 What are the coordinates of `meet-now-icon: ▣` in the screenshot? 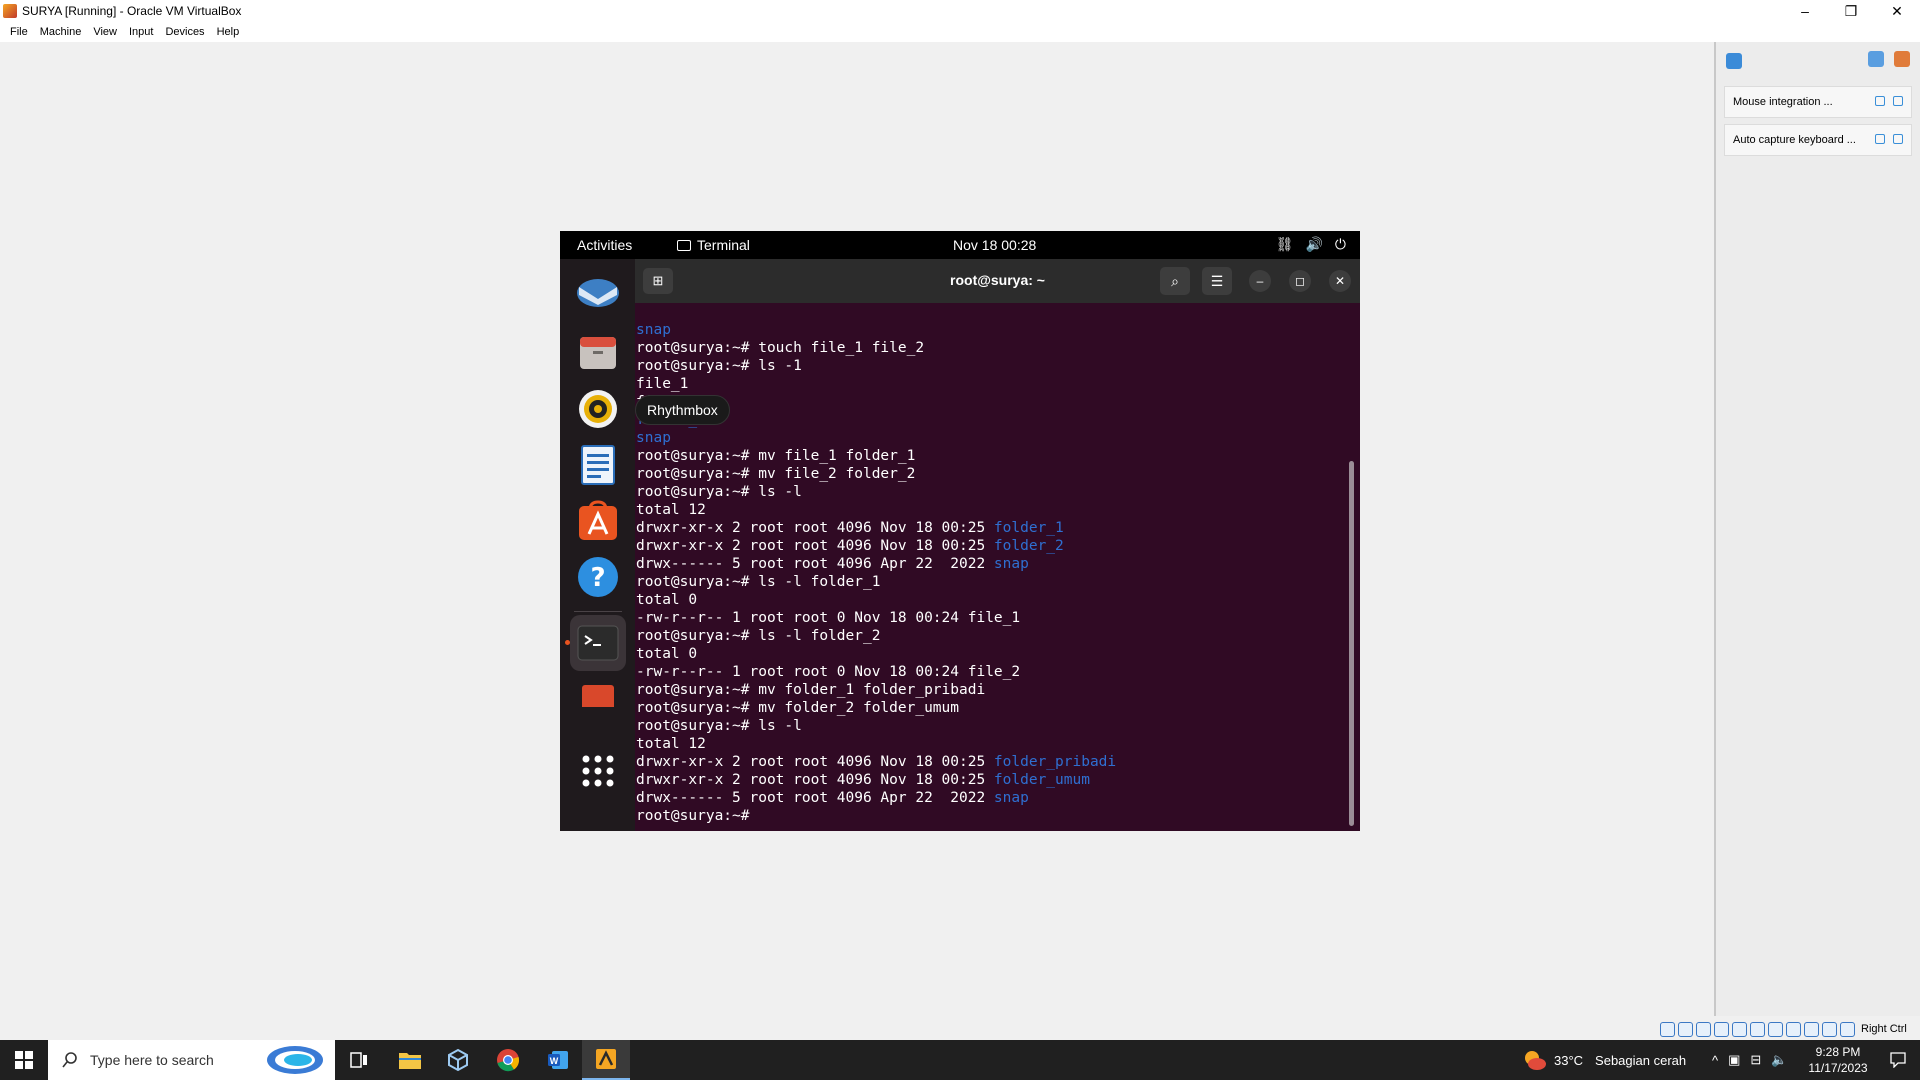 It's located at (1734, 1060).